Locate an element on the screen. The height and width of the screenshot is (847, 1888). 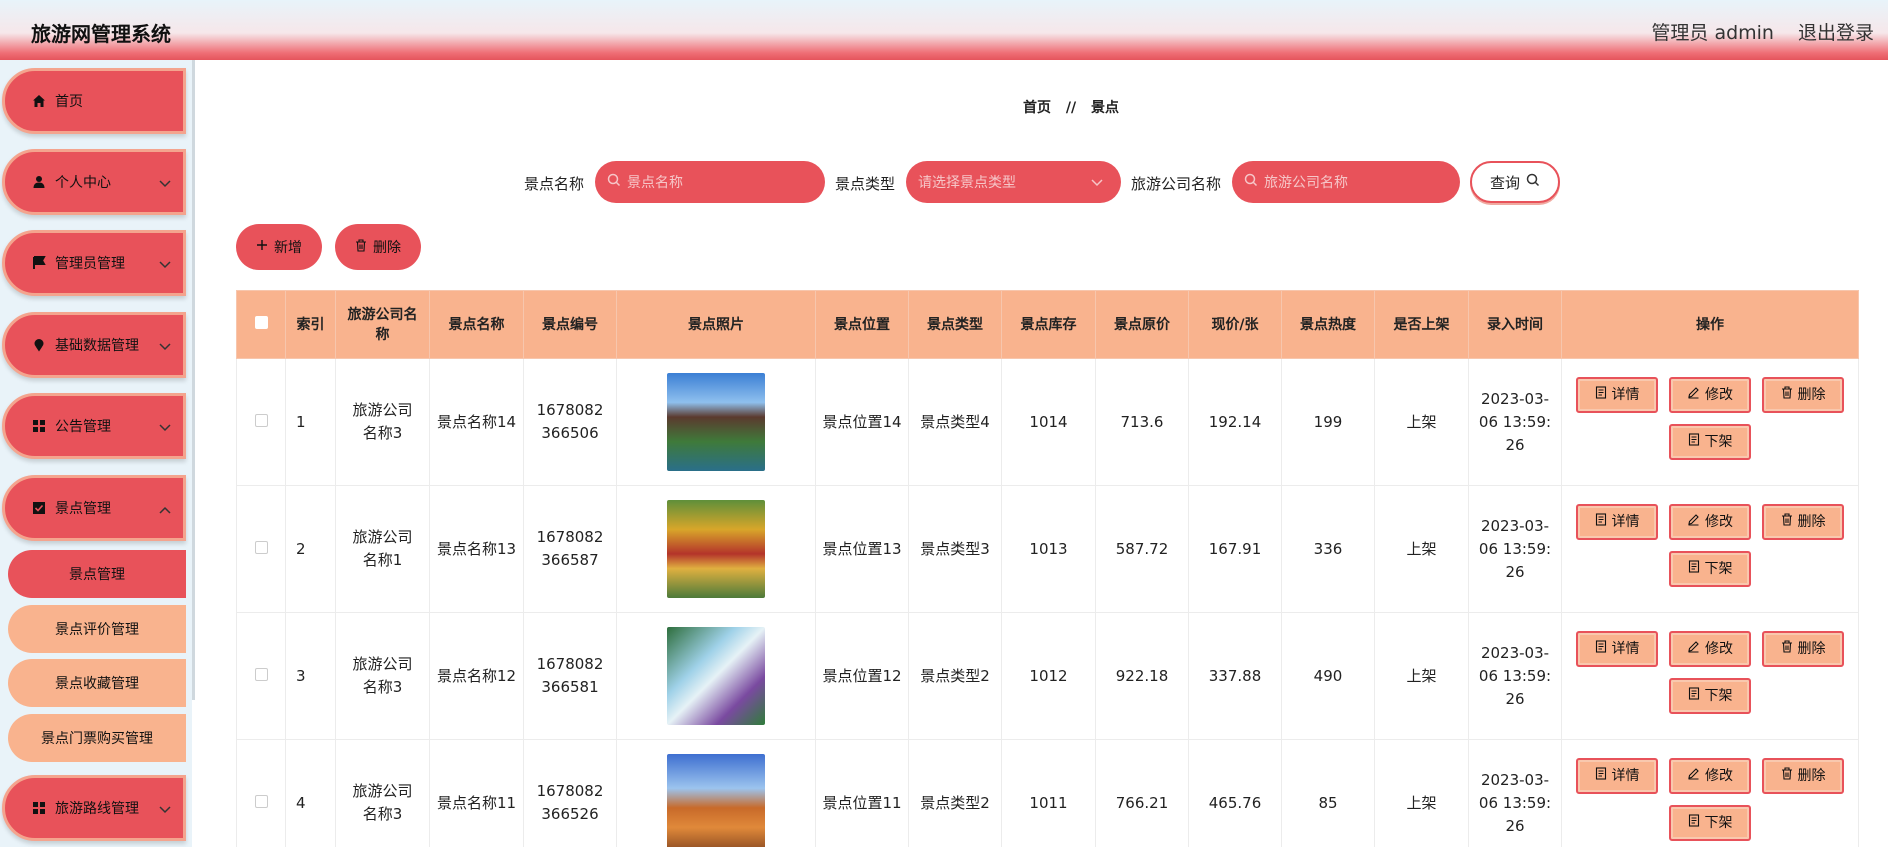
sidebar-item-label: 旅游路线管理 is located at coordinates (97, 809).